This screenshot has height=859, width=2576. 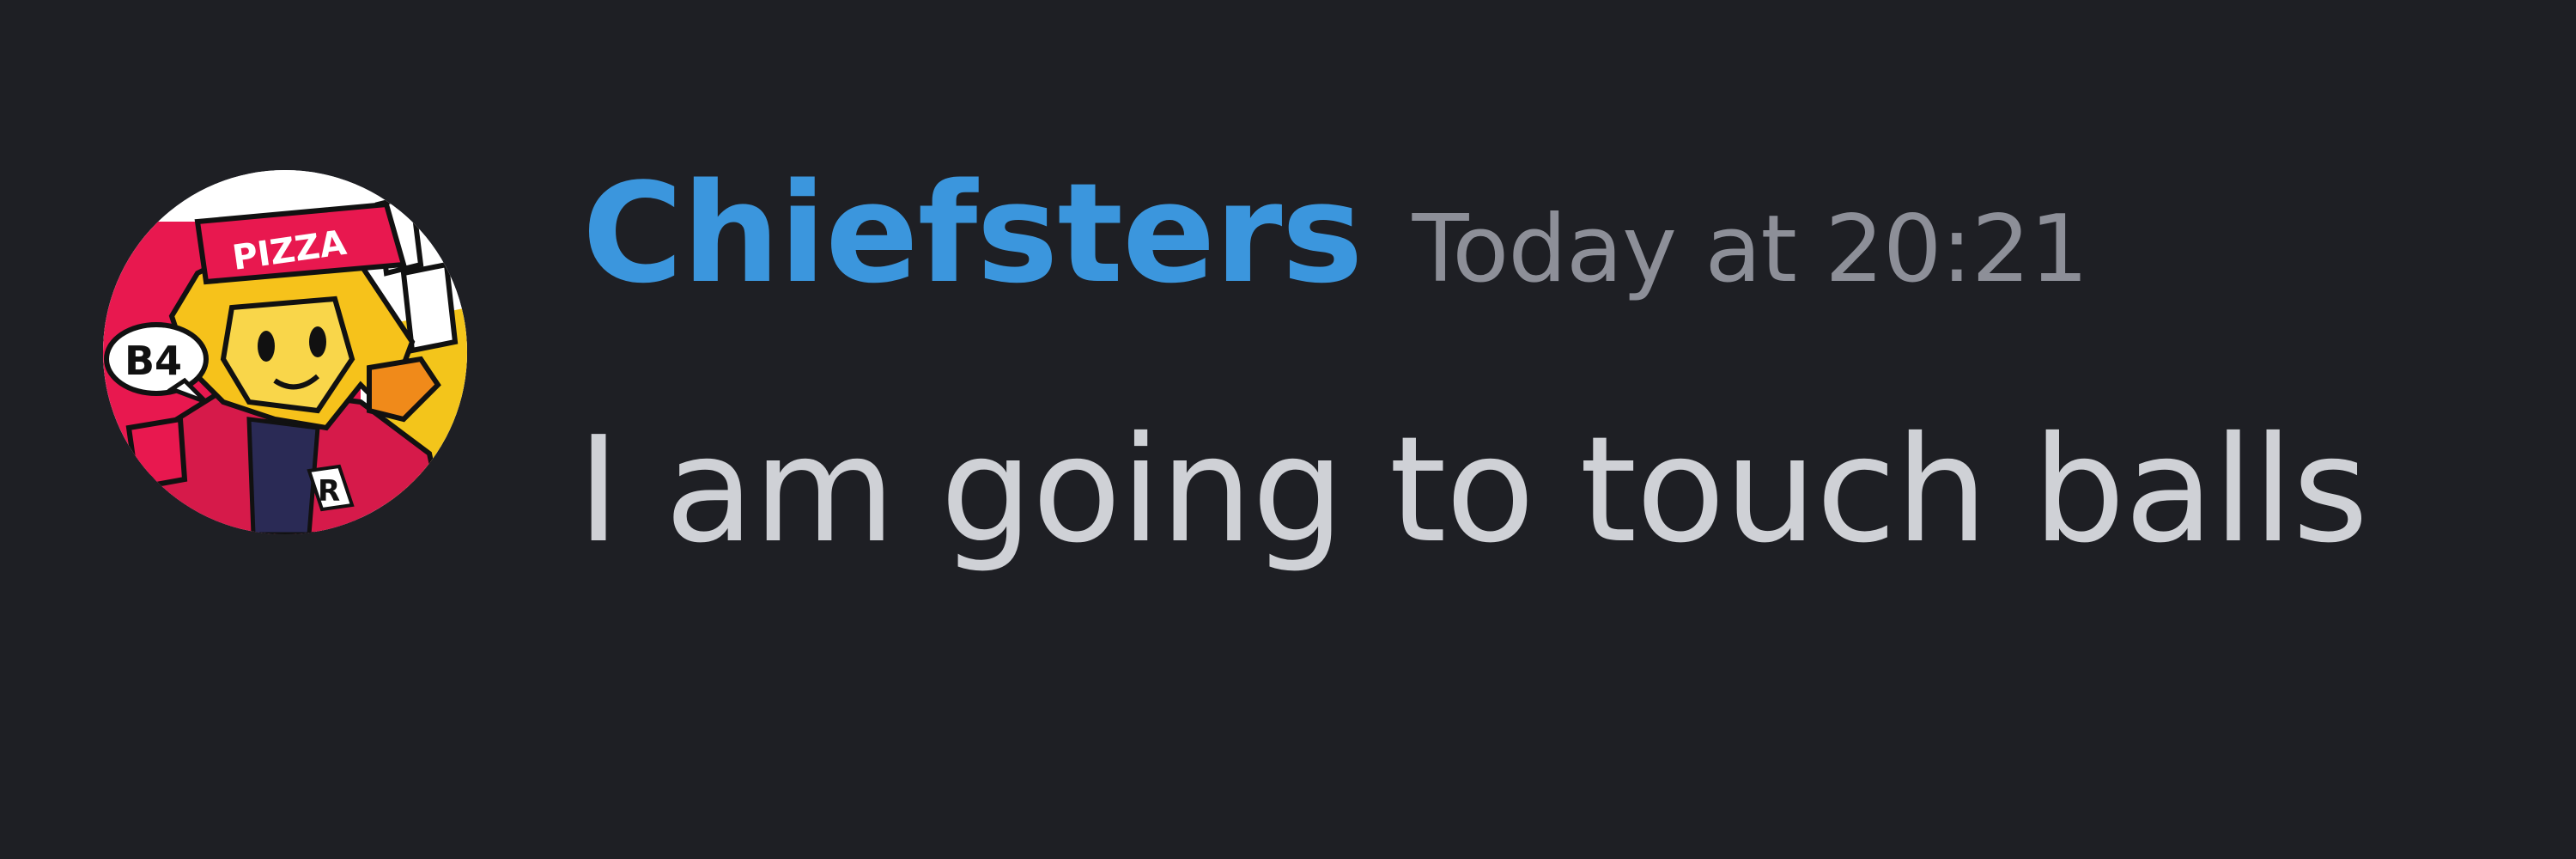 I want to click on message-content: I am going to touch balls, so click(x=1473, y=490).